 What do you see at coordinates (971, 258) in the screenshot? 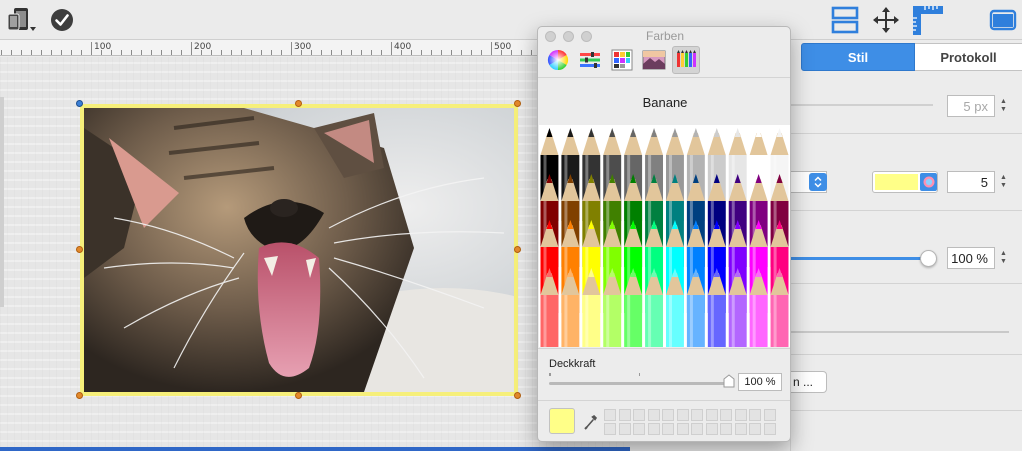
I see `opacity-field: 100 %` at bounding box center [971, 258].